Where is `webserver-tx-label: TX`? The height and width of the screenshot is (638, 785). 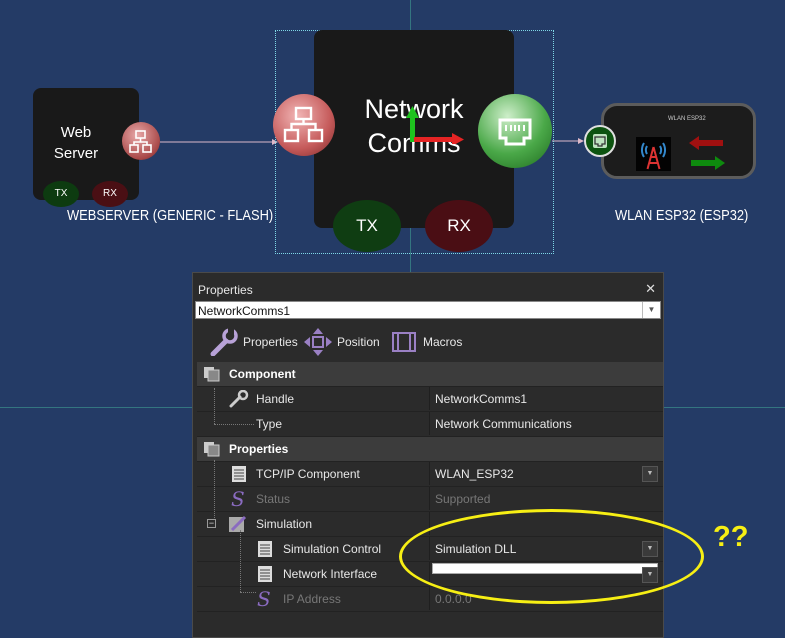 webserver-tx-label: TX is located at coordinates (61, 193).